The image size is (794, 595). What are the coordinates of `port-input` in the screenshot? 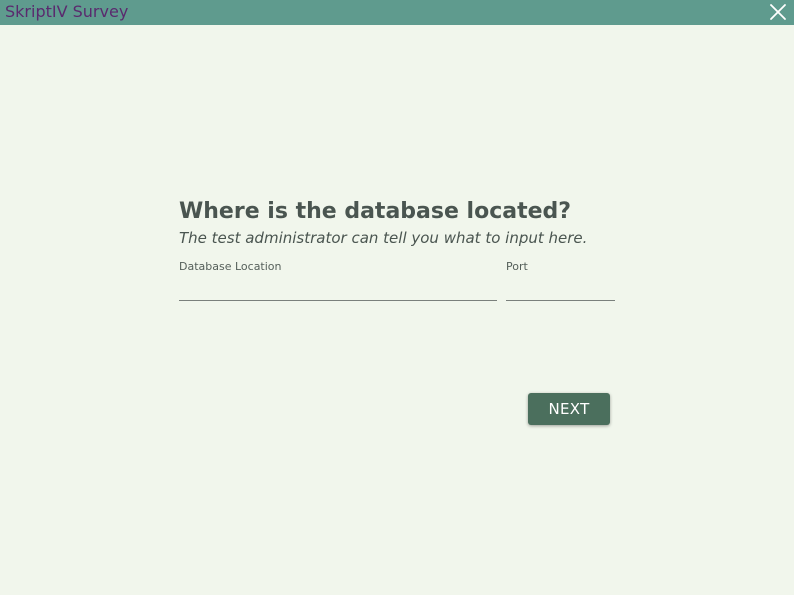 It's located at (560, 289).